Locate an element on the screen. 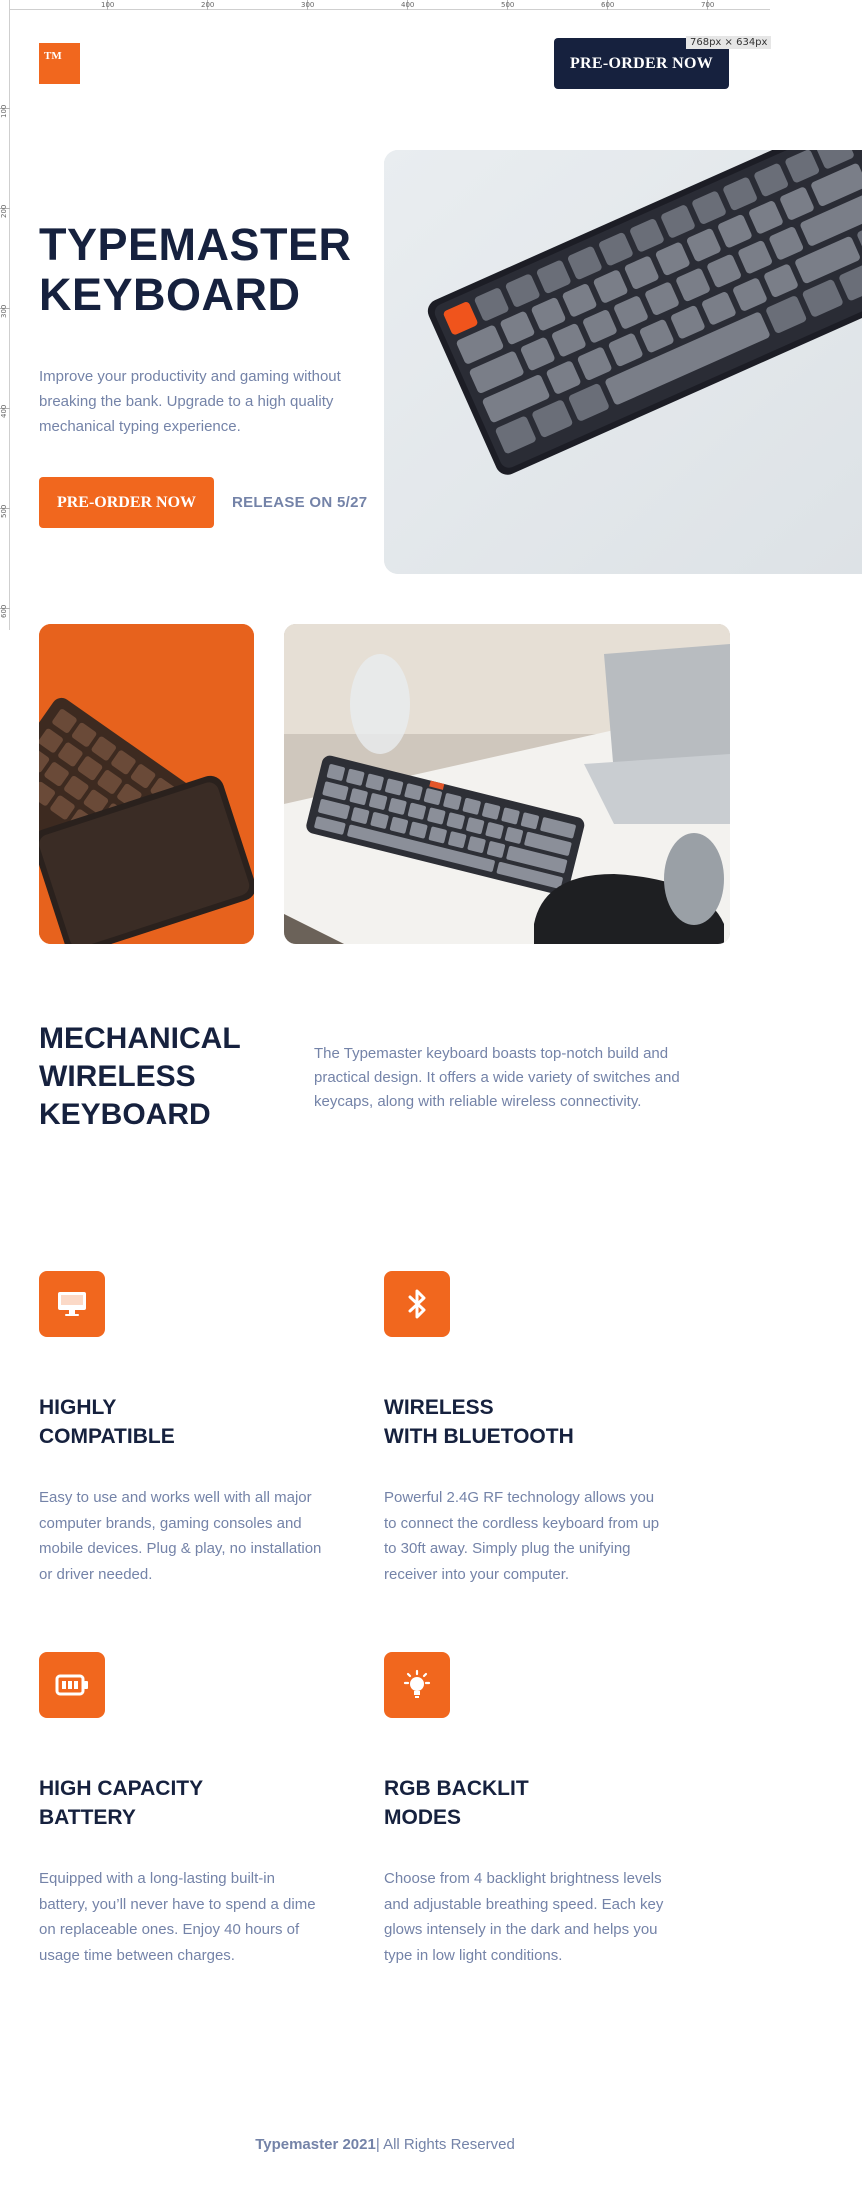 This screenshot has height=2211, width=862. intro-title: MECHANICAL WIRELESS KEYBOARD is located at coordinates (169, 1077).